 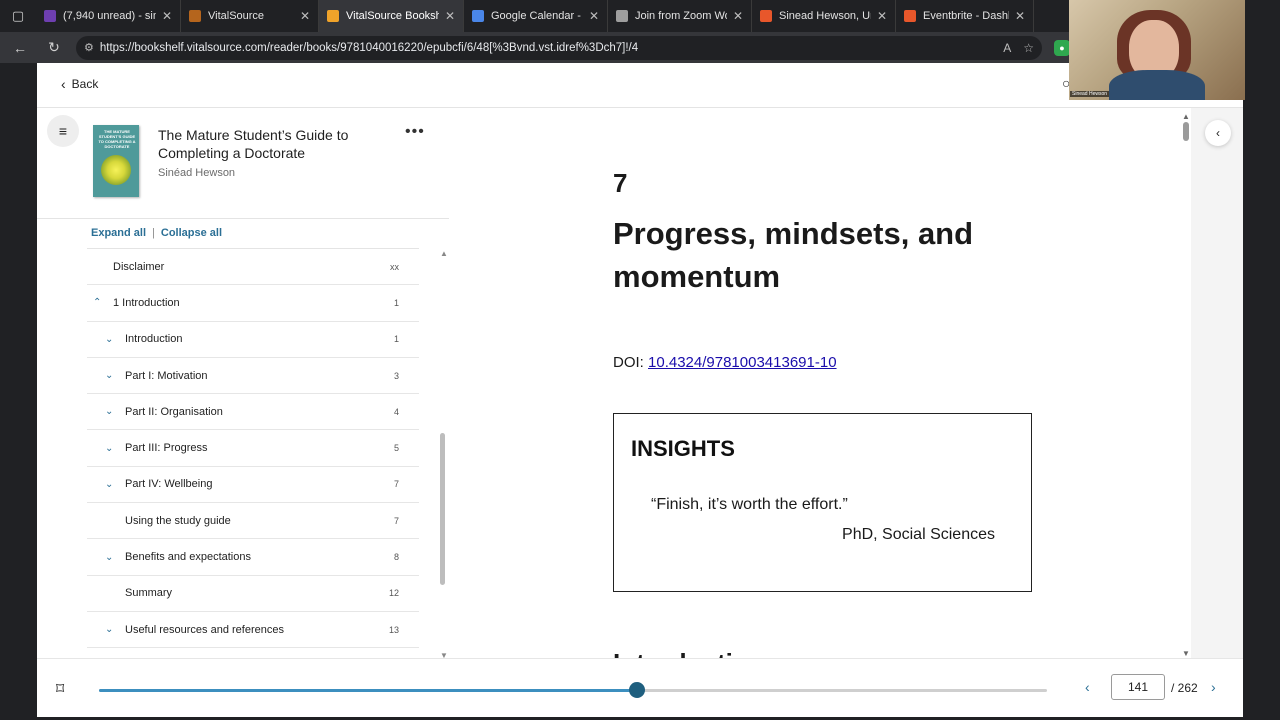 I want to click on video-participant-tile: Sinead Hewson, so click(x=1157, y=50).